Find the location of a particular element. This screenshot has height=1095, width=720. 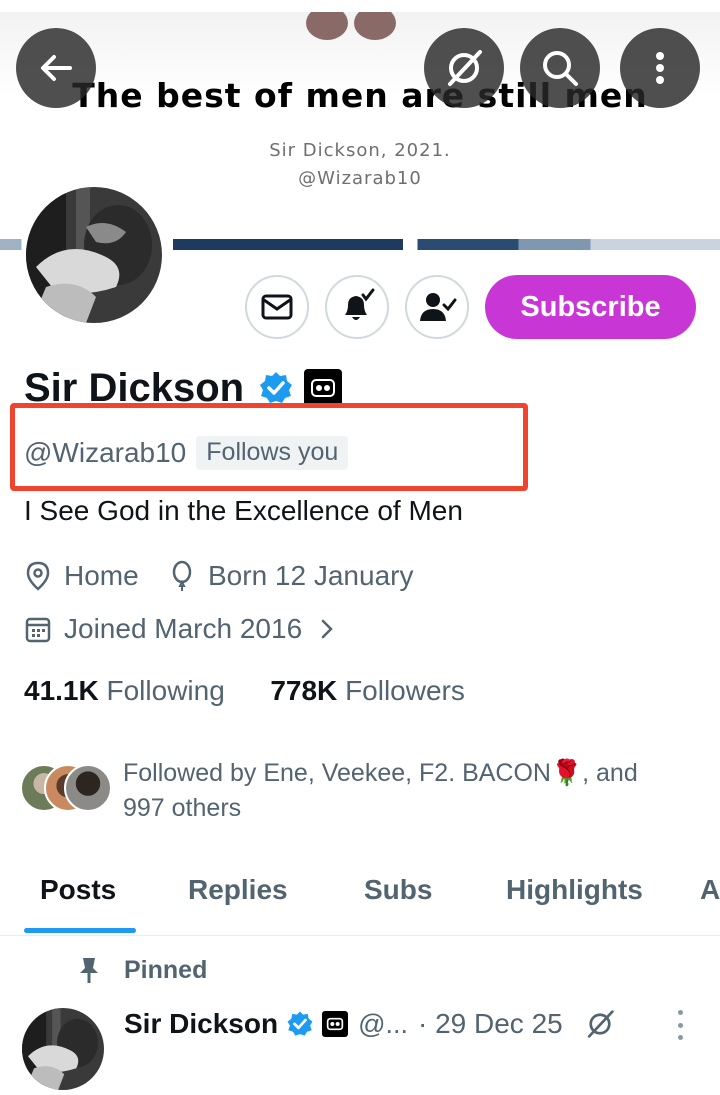

more-options-button is located at coordinates (660, 68).